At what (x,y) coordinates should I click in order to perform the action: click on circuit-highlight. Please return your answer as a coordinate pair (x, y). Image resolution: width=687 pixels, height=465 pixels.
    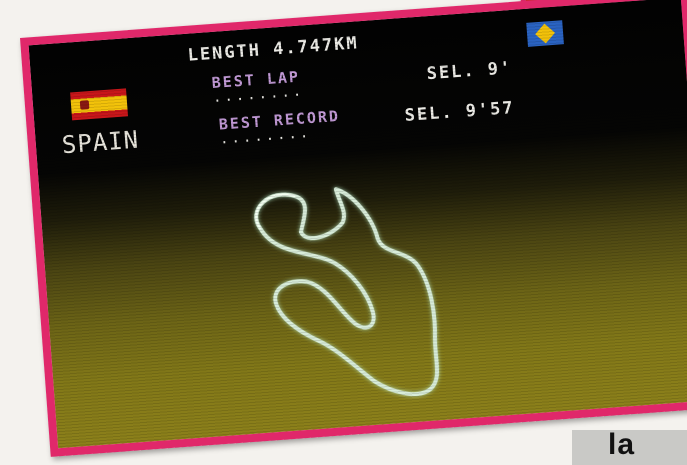
    Looking at the image, I should click on (275, 211).